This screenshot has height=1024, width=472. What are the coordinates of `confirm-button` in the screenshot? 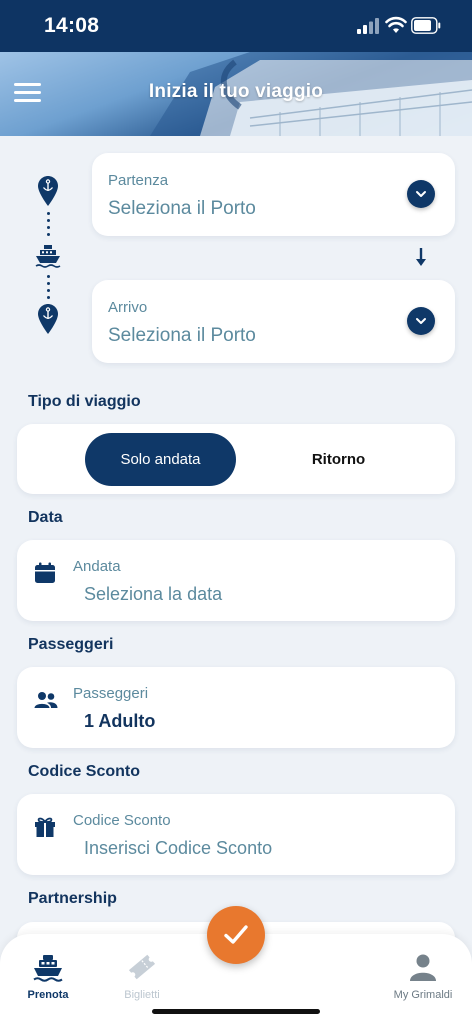 It's located at (236, 935).